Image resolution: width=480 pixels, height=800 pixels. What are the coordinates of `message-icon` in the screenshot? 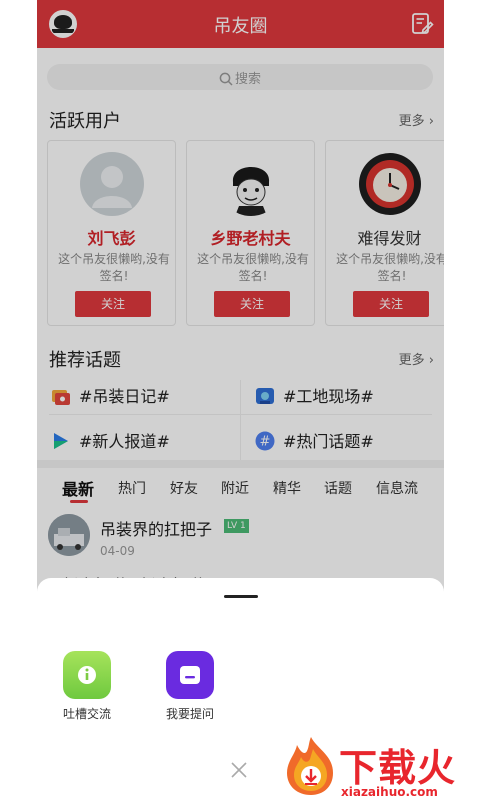 It's located at (190, 675).